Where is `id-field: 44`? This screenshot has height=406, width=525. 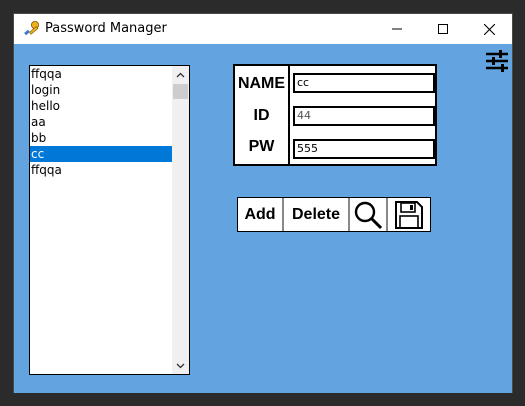
id-field: 44 is located at coordinates (364, 116).